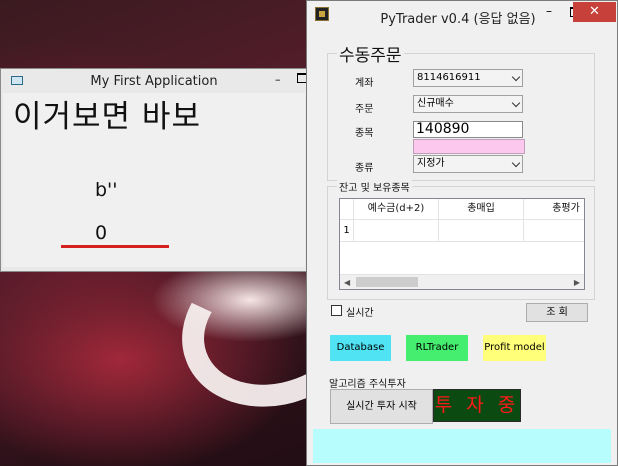 The height and width of the screenshot is (466, 618). What do you see at coordinates (336, 310) in the screenshot?
I see `realtime-checkbox` at bounding box center [336, 310].